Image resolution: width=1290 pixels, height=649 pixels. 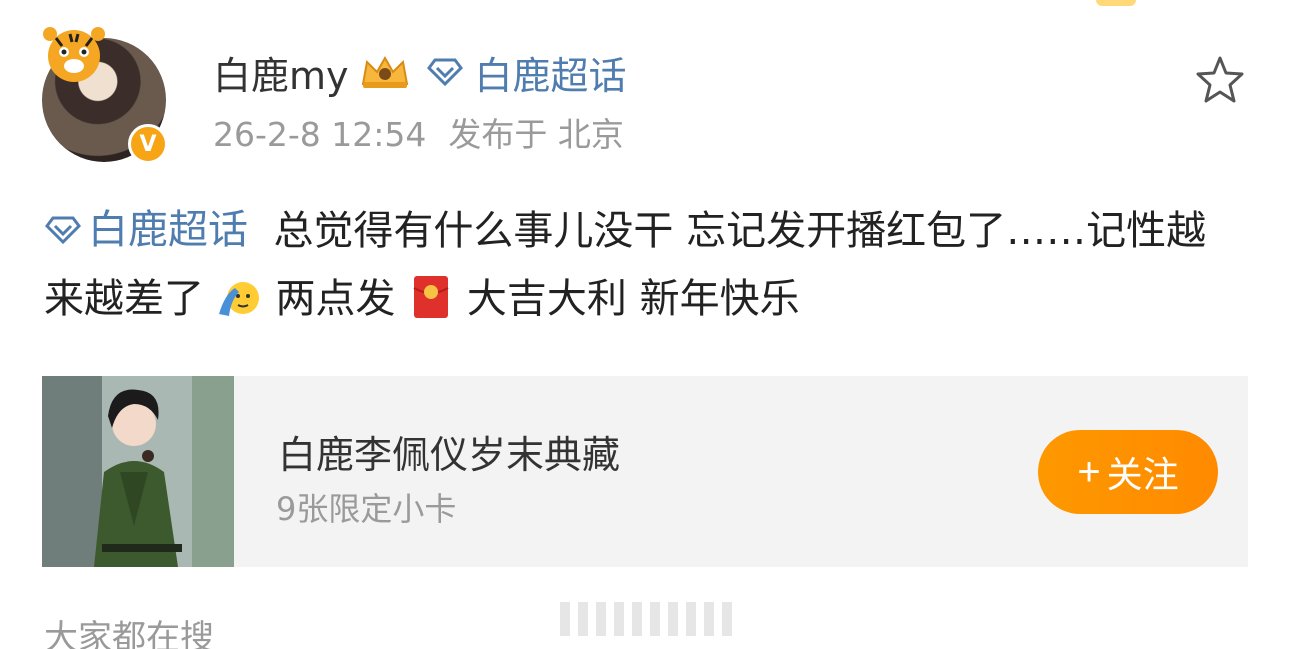 What do you see at coordinates (74, 54) in the screenshot?
I see `tiger-icon` at bounding box center [74, 54].